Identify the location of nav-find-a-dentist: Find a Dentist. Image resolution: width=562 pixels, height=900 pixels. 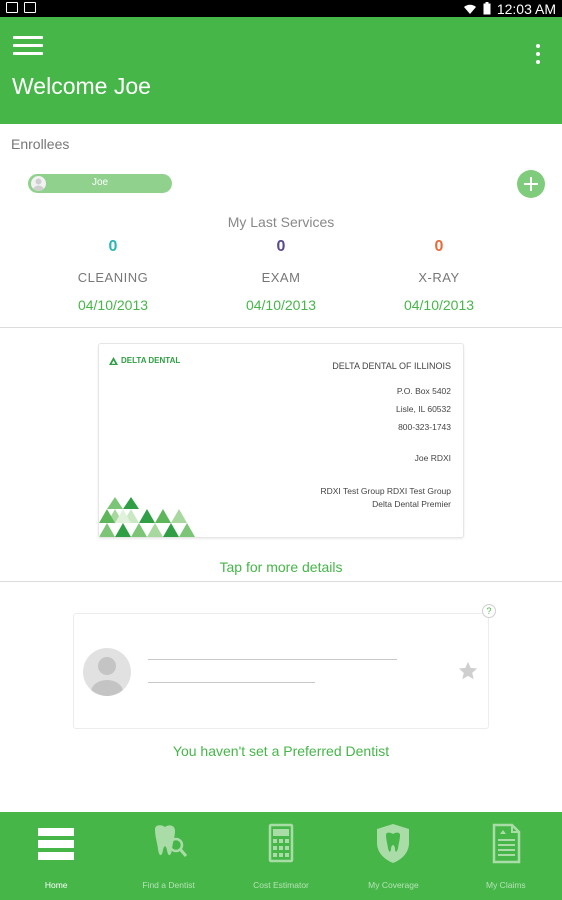
(168, 856).